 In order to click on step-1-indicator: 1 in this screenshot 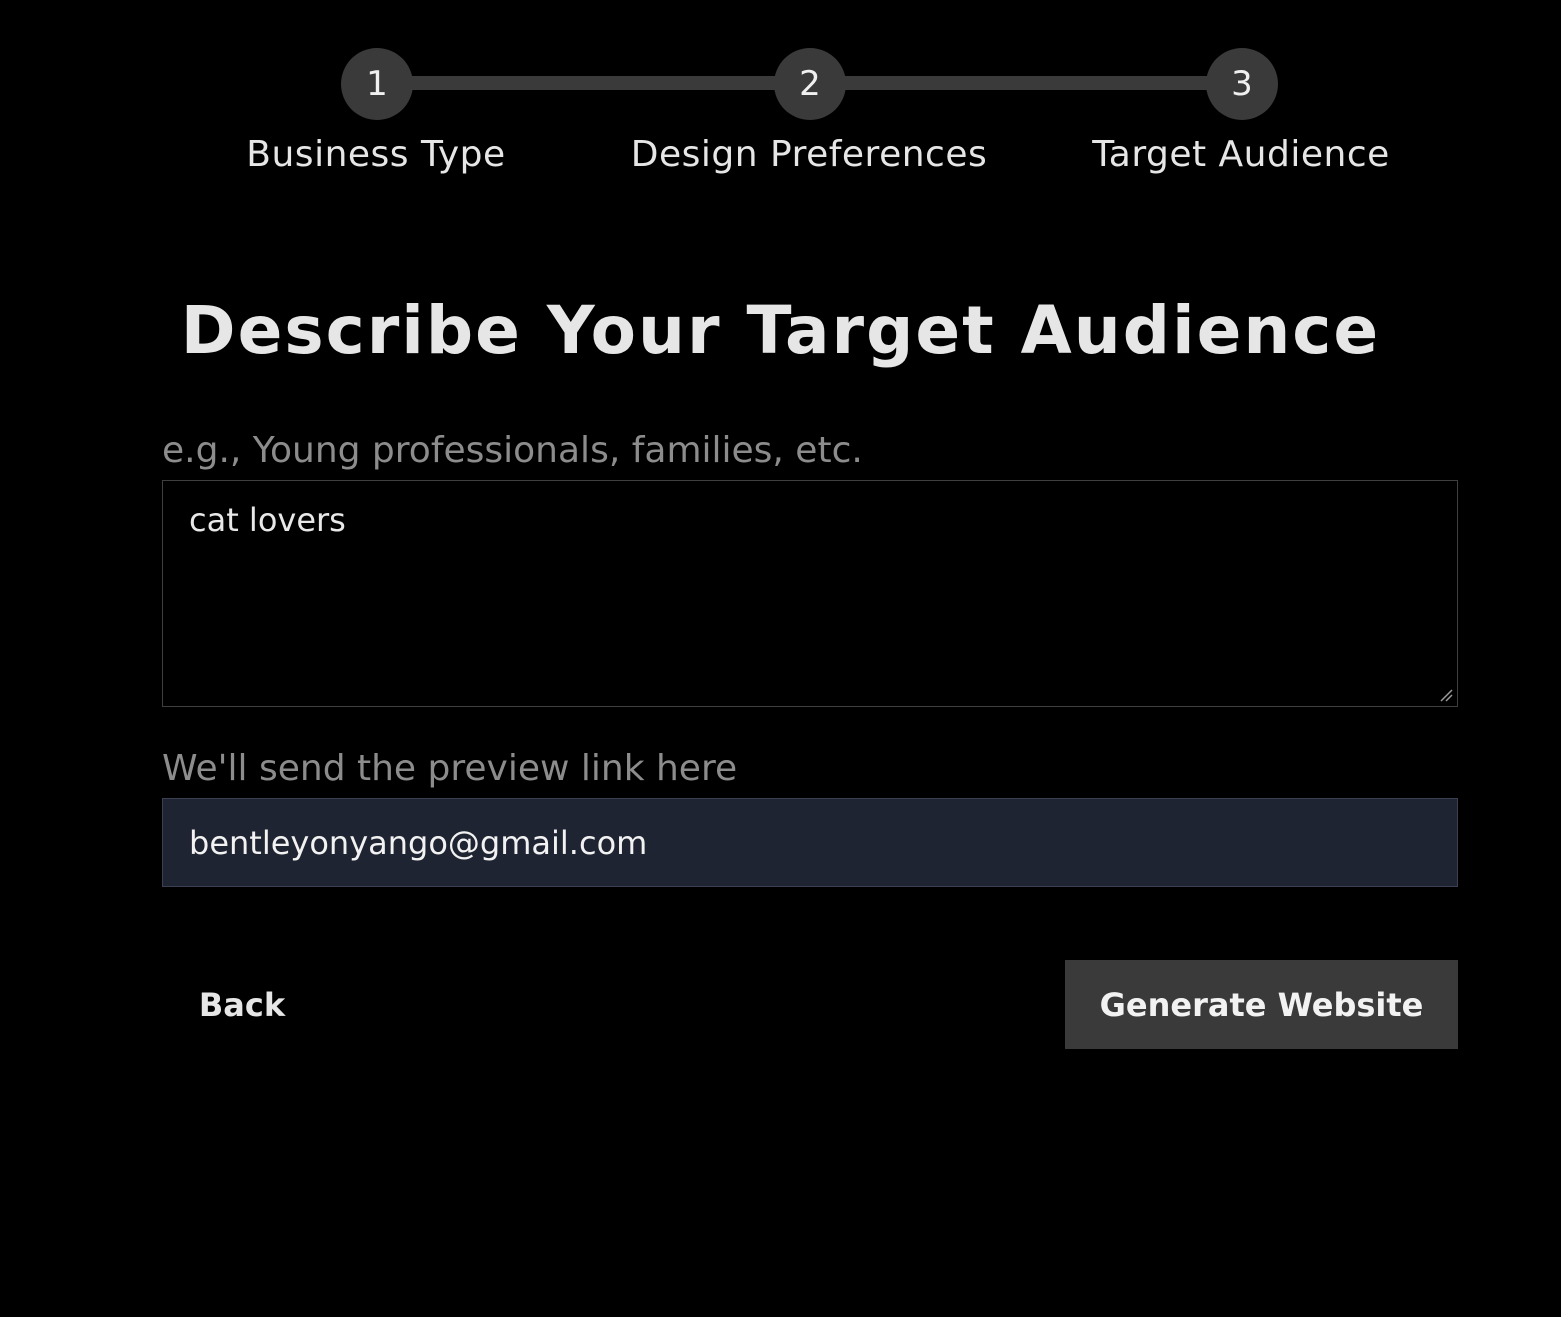, I will do `click(377, 84)`.